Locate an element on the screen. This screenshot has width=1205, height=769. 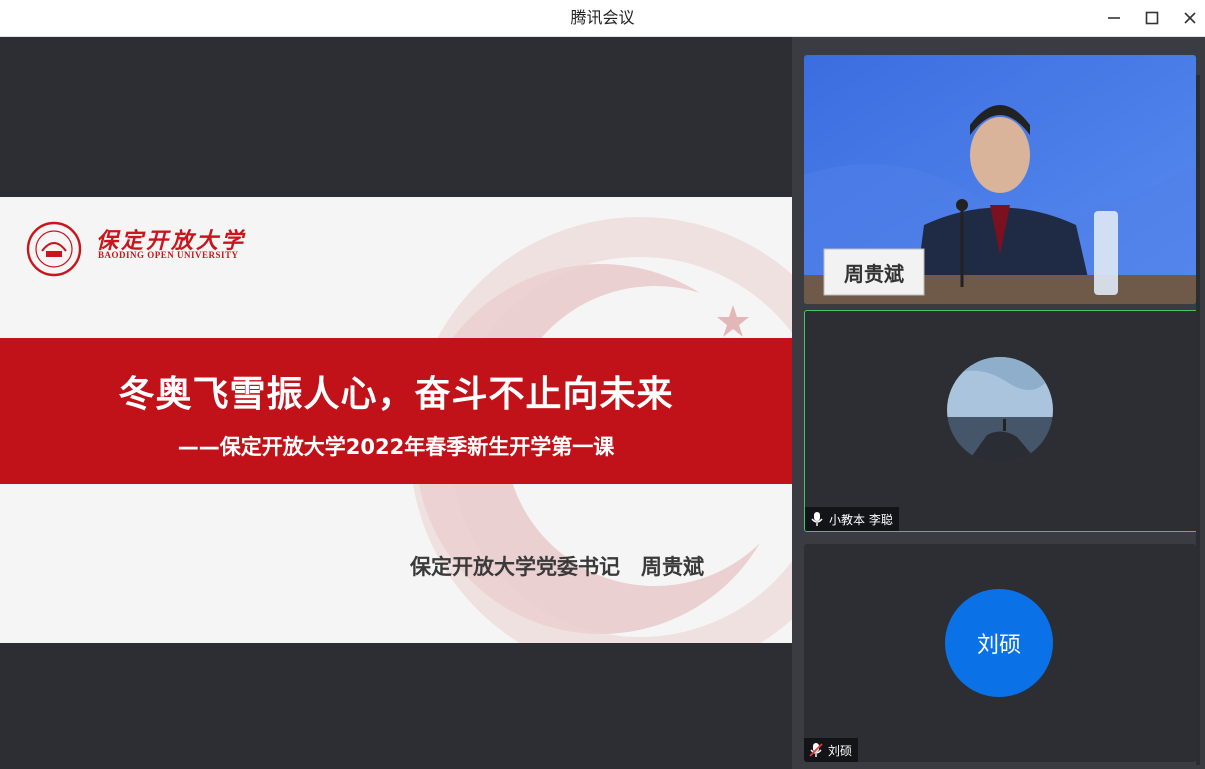
participant-video-tile: 小教本 李聪 is located at coordinates (1001, 421).